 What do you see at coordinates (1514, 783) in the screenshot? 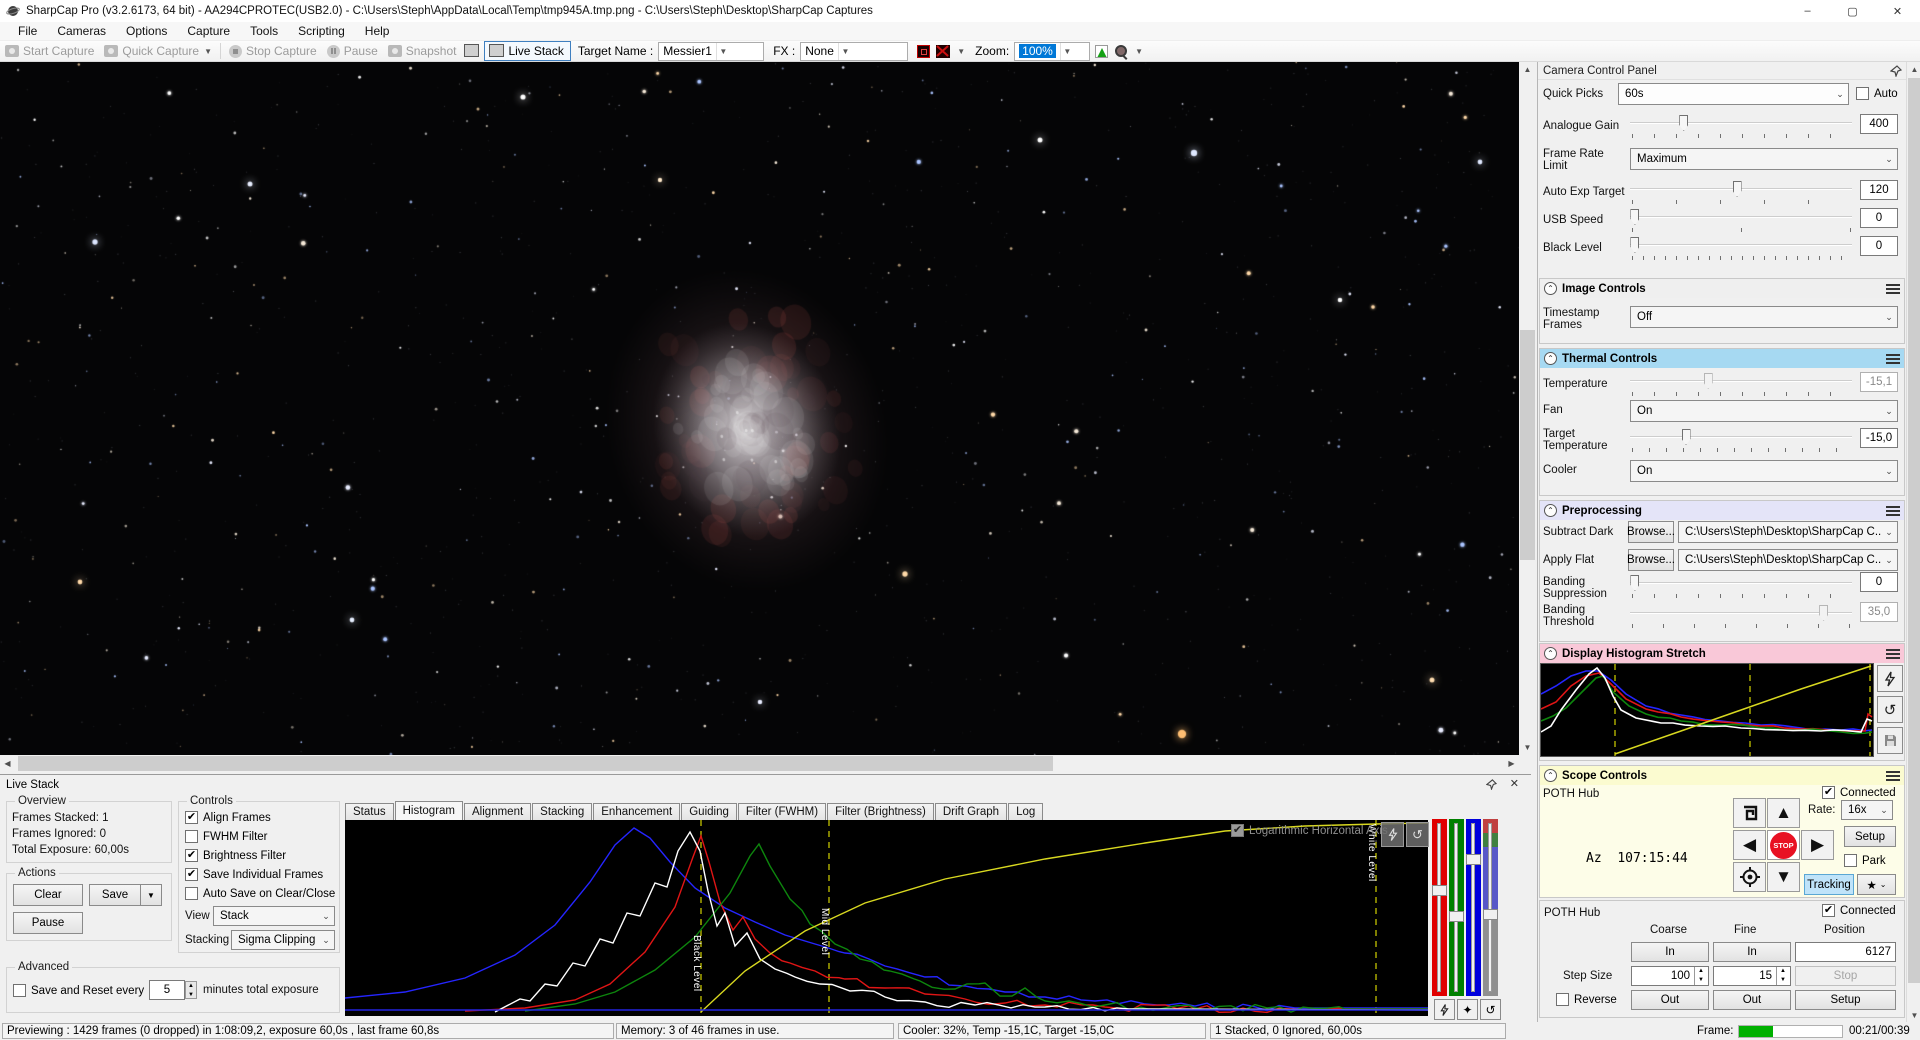
I see `close-panel-icon: ✕` at bounding box center [1514, 783].